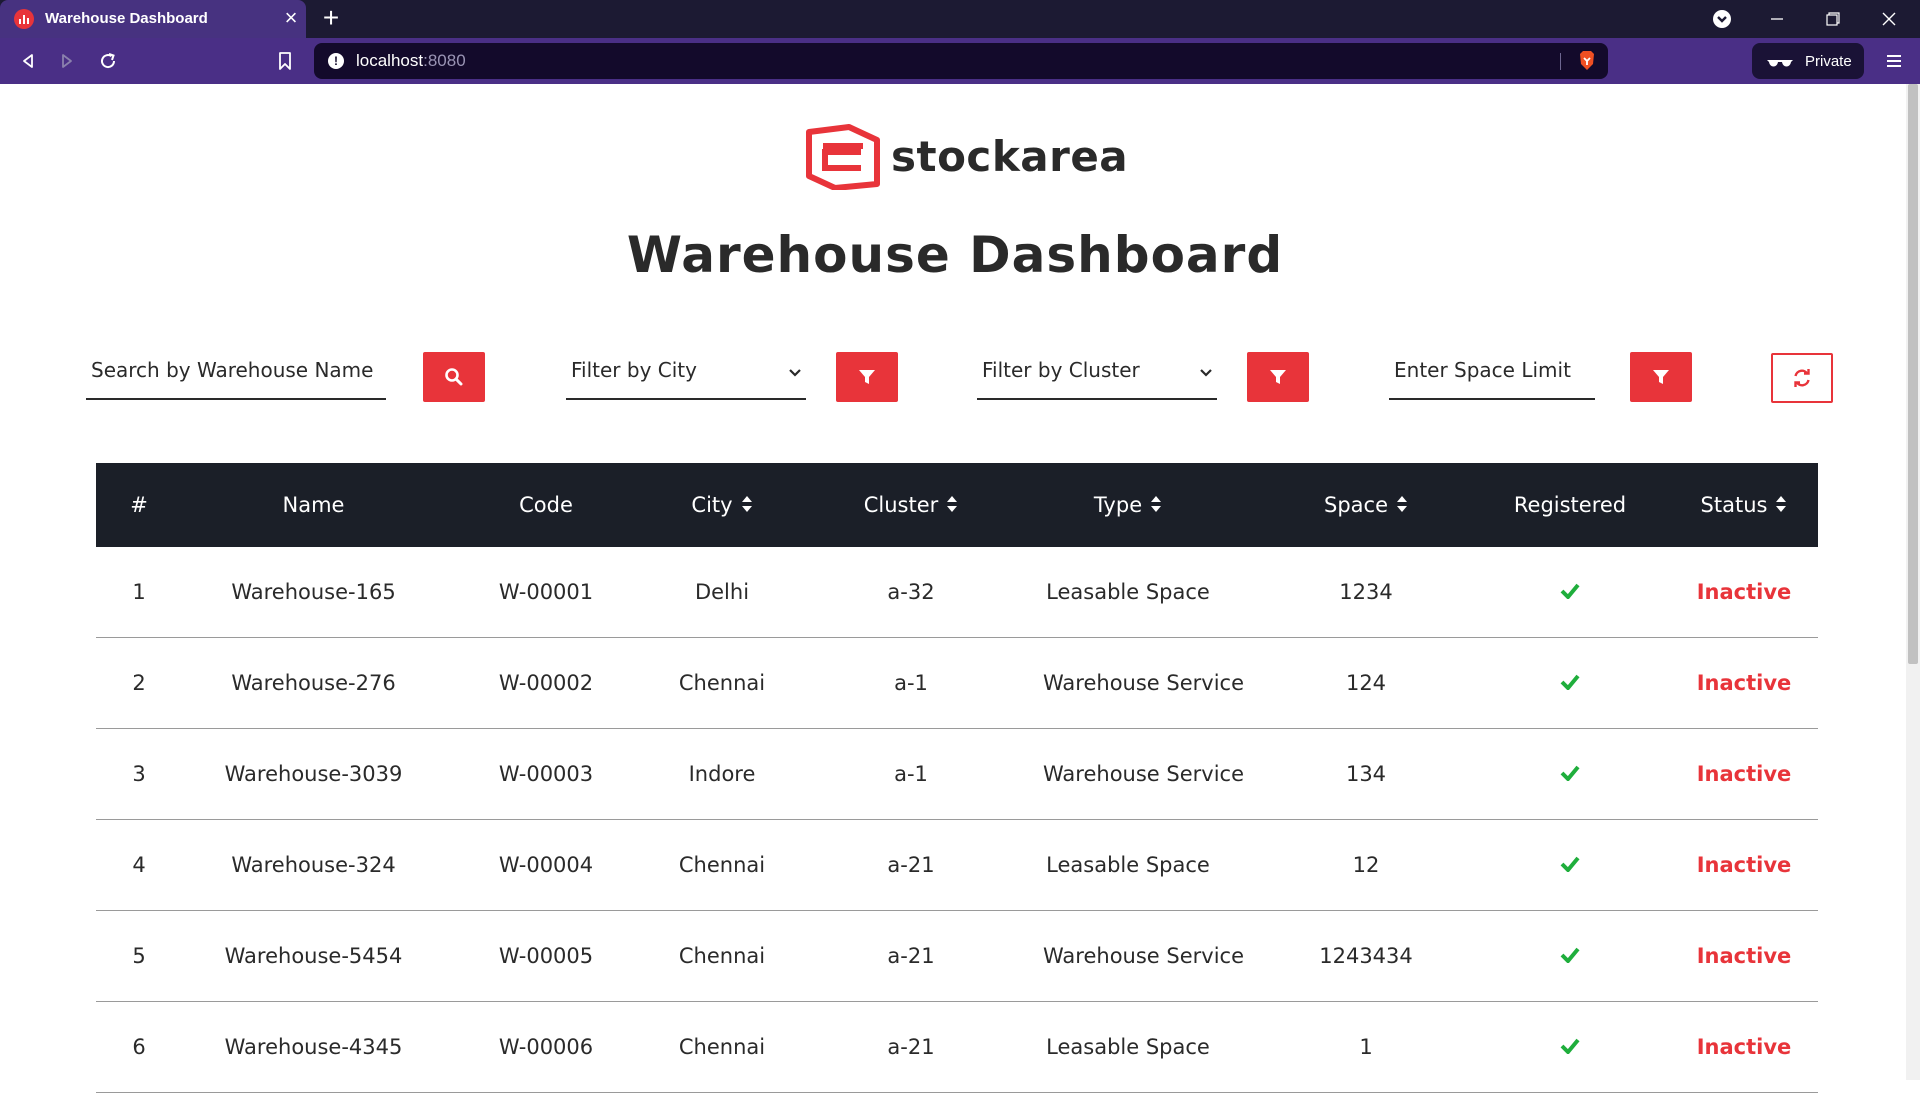 This screenshot has height=1093, width=1920. I want to click on close-window-icon, so click(1889, 19).